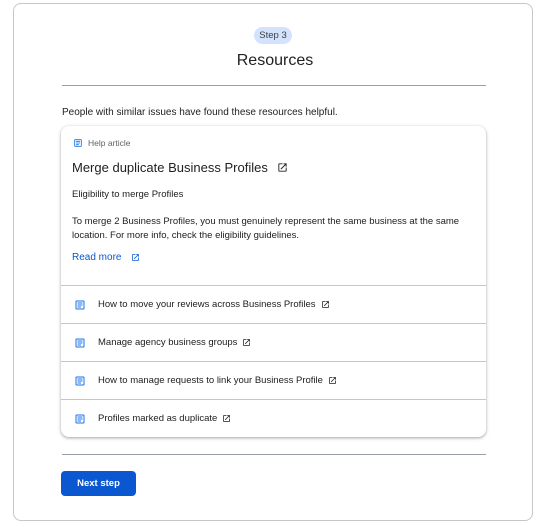 The width and height of the screenshot is (550, 527). I want to click on top-divider, so click(274, 85).